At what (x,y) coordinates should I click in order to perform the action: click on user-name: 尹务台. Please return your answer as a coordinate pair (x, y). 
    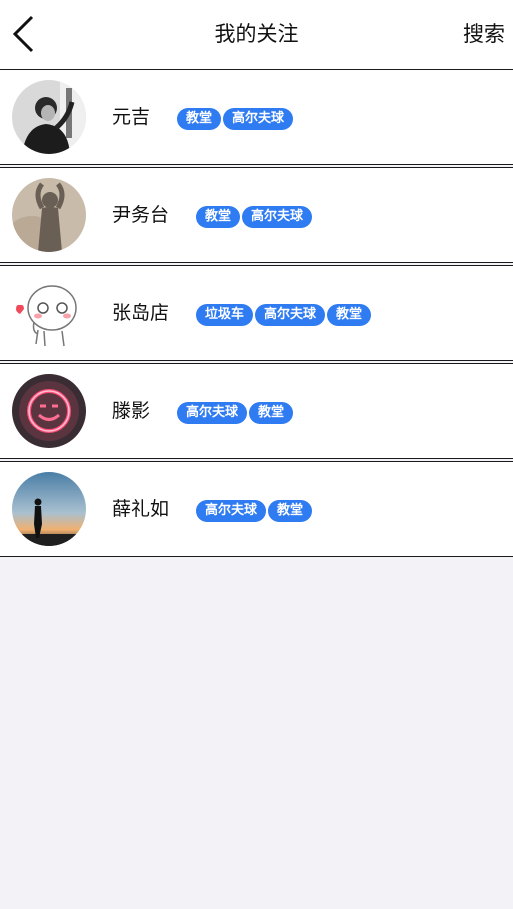
    Looking at the image, I should click on (141, 215).